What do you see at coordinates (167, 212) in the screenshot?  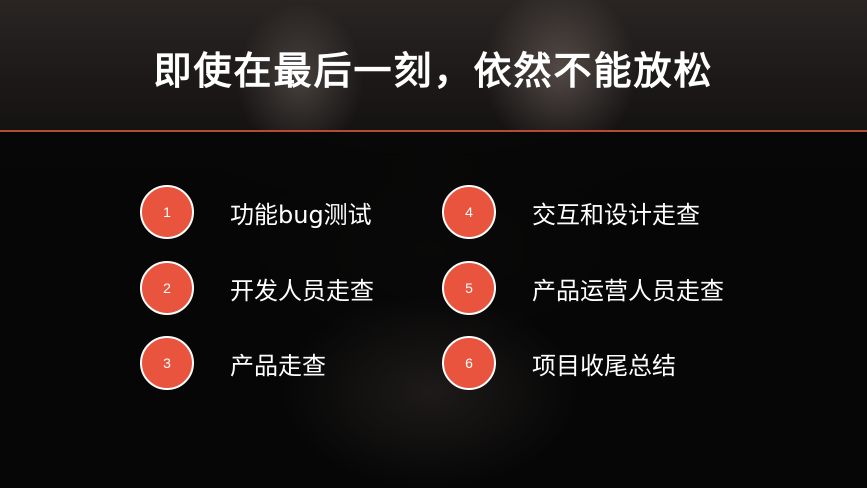 I see `number-badge: 1` at bounding box center [167, 212].